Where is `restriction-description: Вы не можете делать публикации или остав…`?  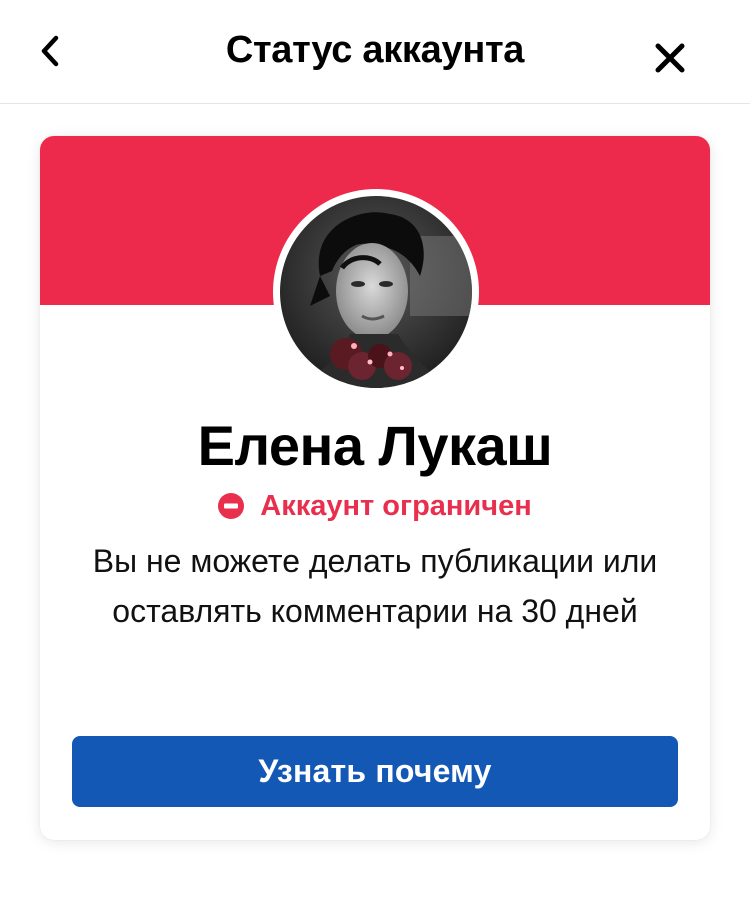 restriction-description: Вы не можете делать публикации или остав… is located at coordinates (375, 586).